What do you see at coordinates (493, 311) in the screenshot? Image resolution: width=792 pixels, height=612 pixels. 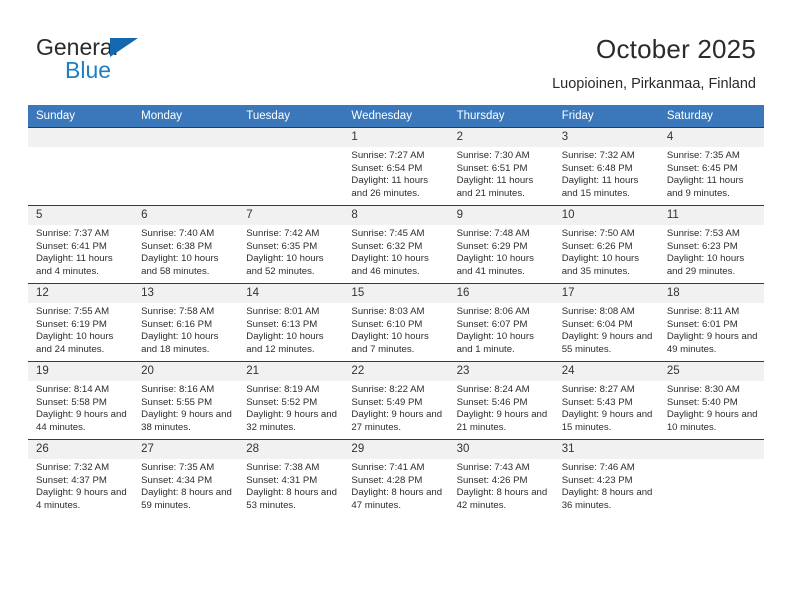 I see `sunrise-text: Sunrise: 8:06 AM` at bounding box center [493, 311].